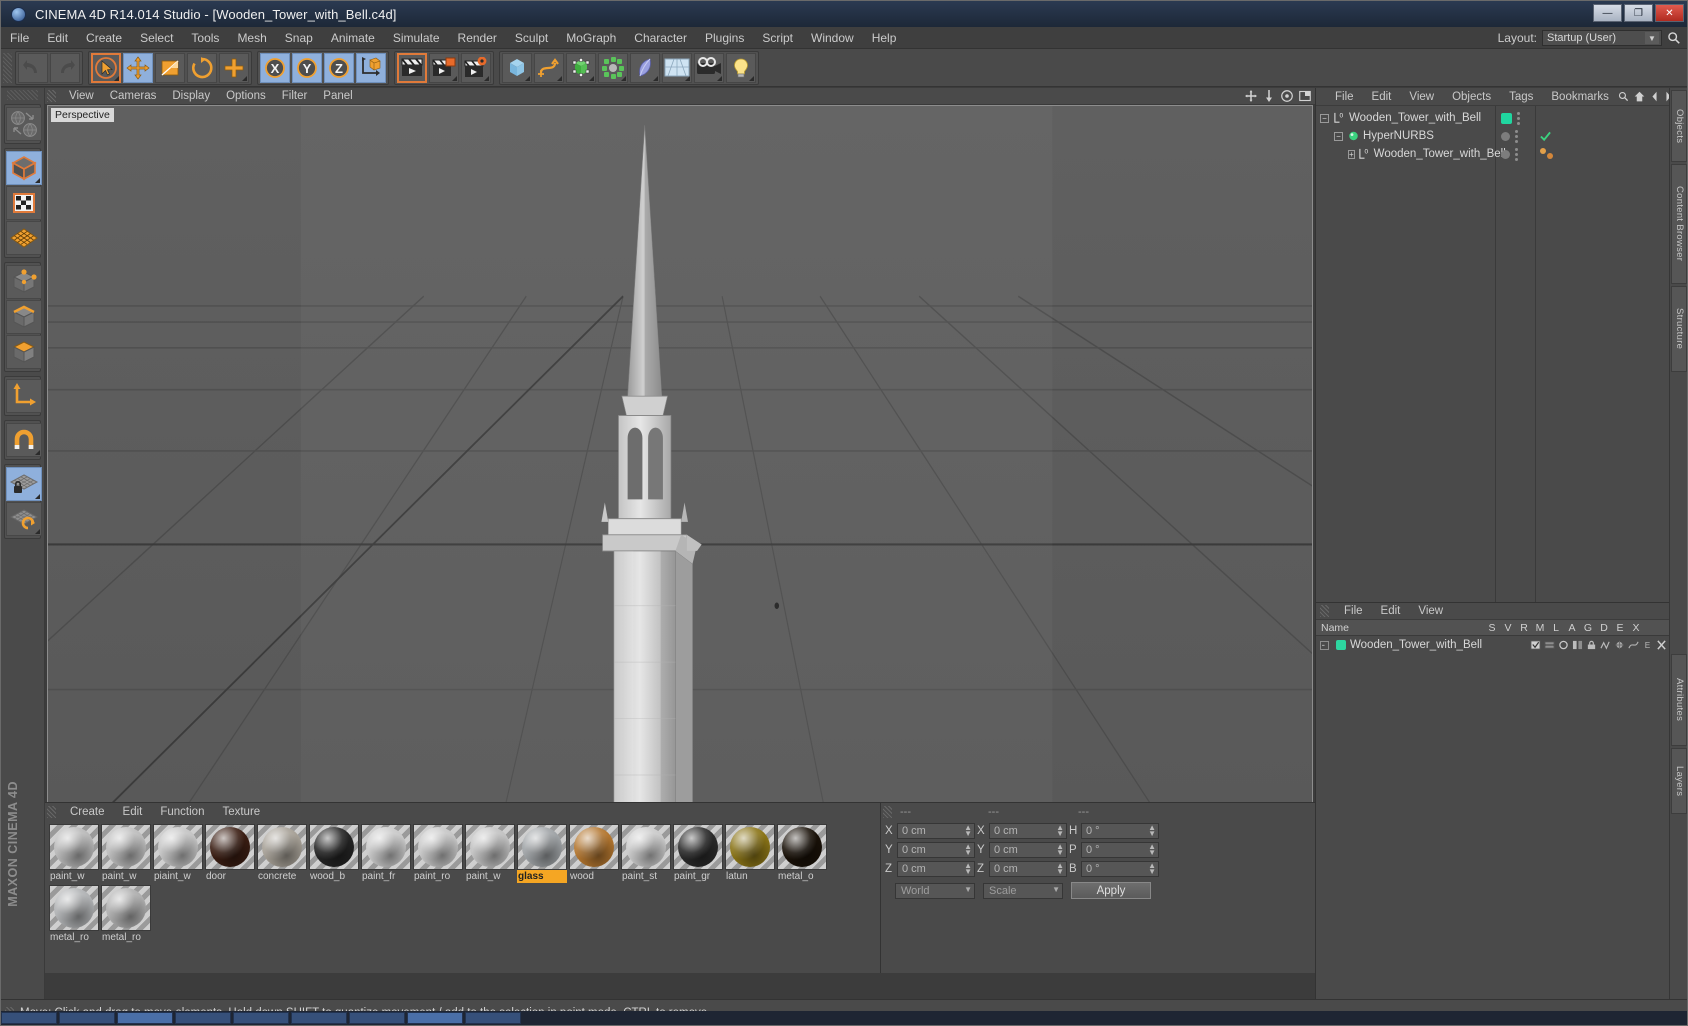  What do you see at coordinates (1324, 645) in the screenshot?
I see `expander-icon: ╴` at bounding box center [1324, 645].